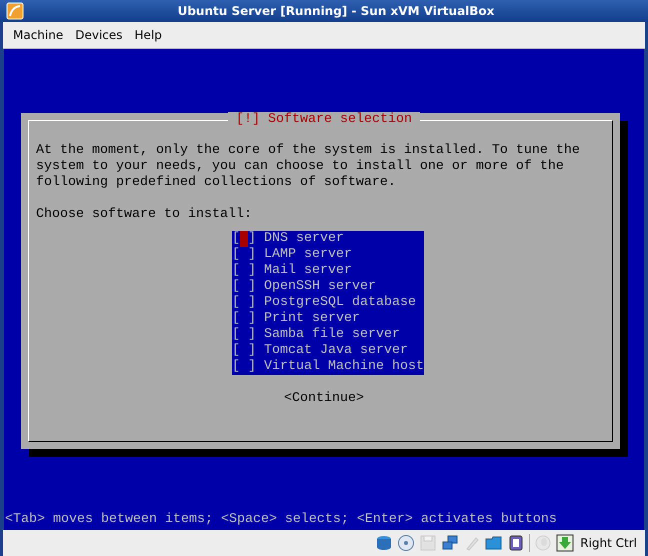 The image size is (648, 556). What do you see at coordinates (494, 543) in the screenshot?
I see `folder-icon` at bounding box center [494, 543].